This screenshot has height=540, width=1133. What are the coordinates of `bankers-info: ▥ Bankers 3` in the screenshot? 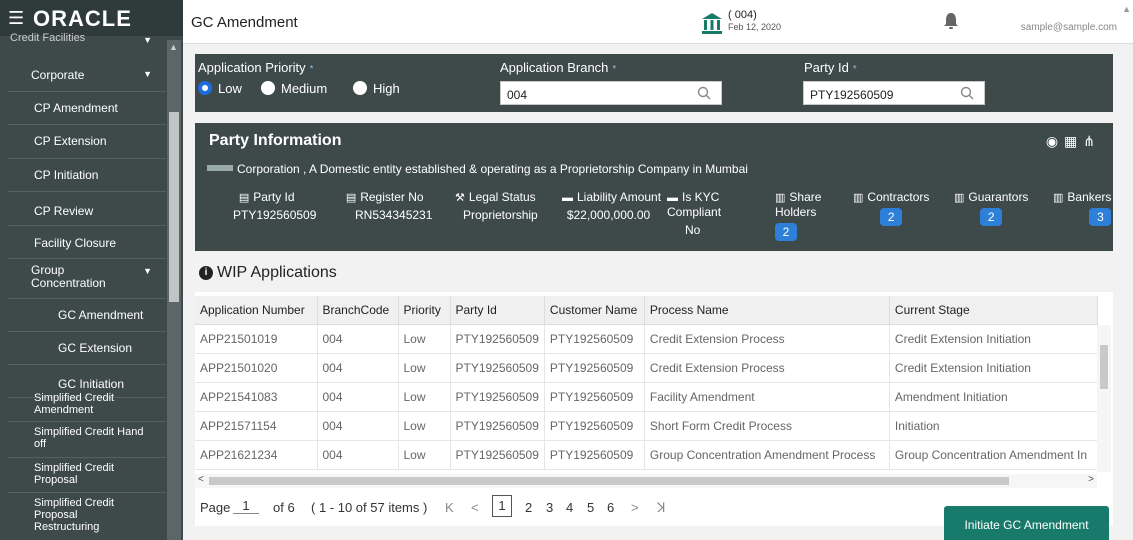 It's located at (1082, 208).